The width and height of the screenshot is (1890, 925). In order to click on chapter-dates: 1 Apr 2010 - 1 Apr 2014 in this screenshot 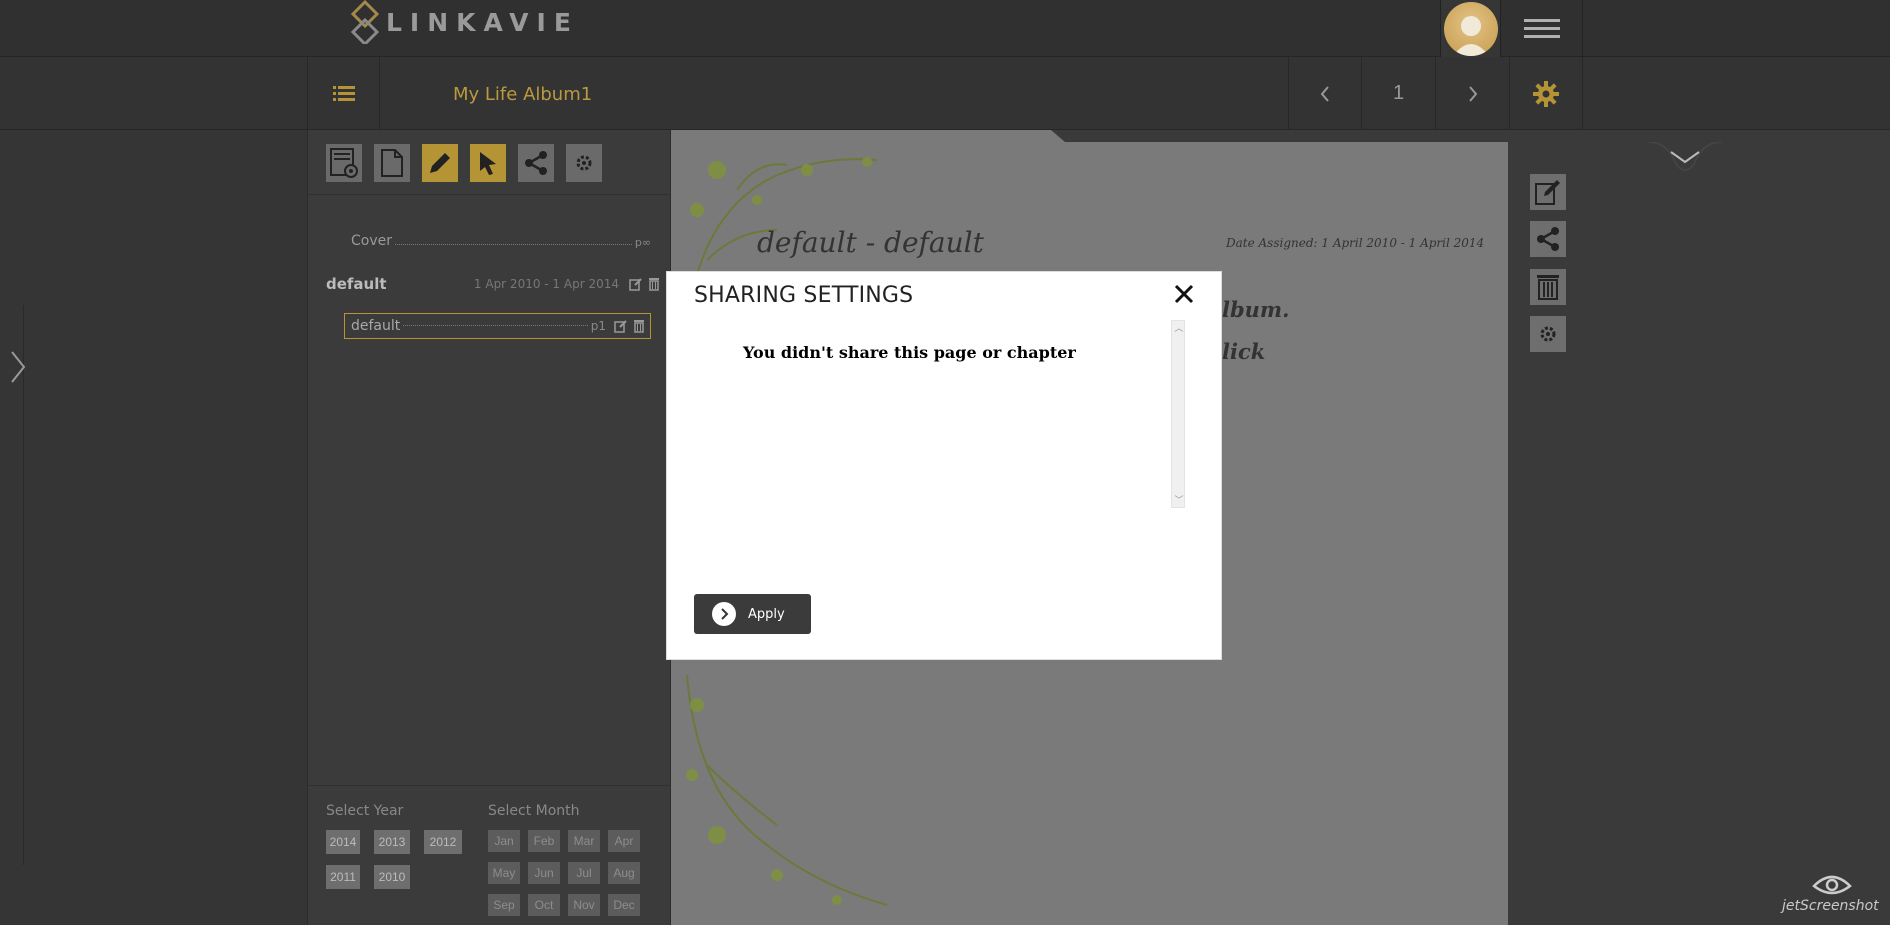, I will do `click(546, 284)`.